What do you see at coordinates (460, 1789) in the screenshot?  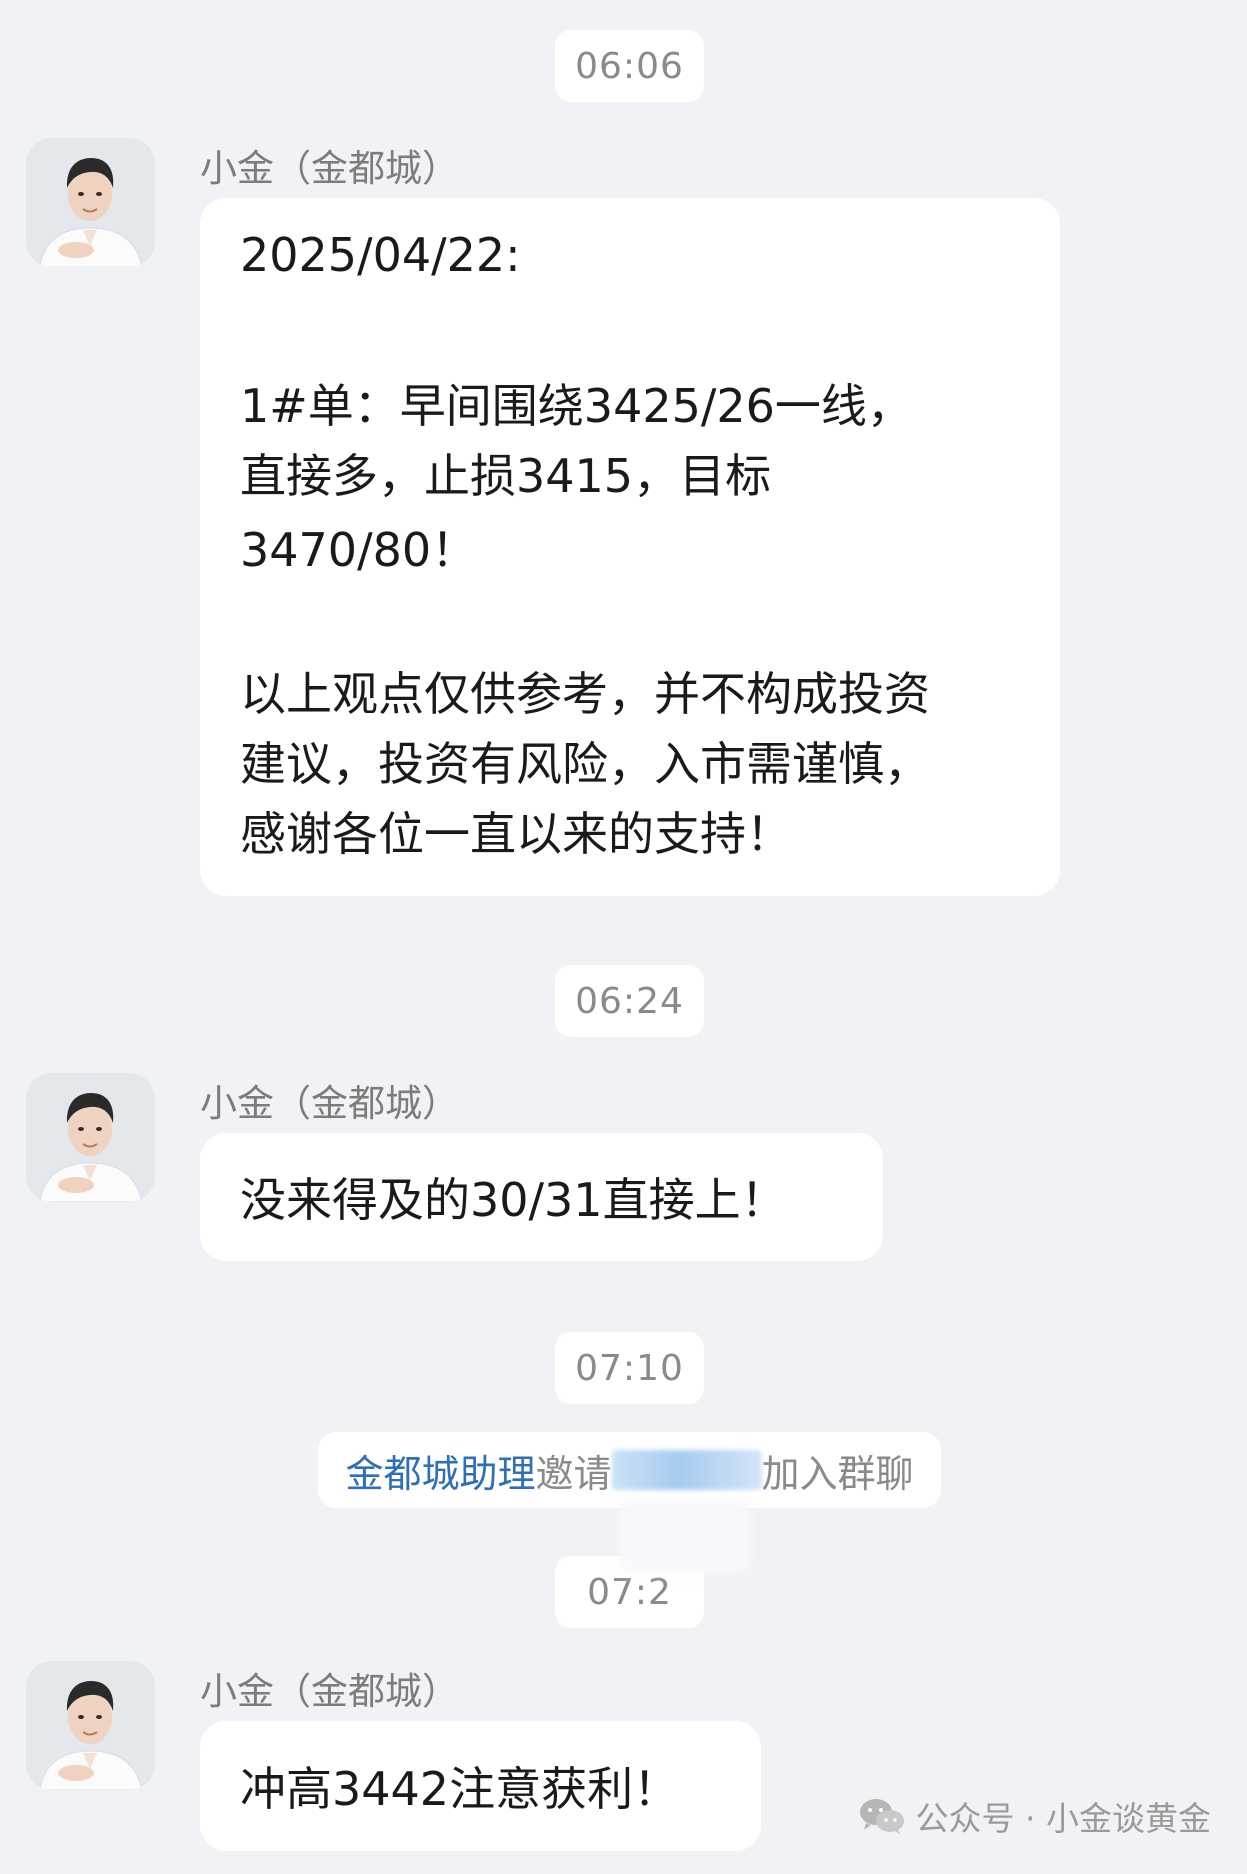 I see `message-text: 冲高3442注意获利！` at bounding box center [460, 1789].